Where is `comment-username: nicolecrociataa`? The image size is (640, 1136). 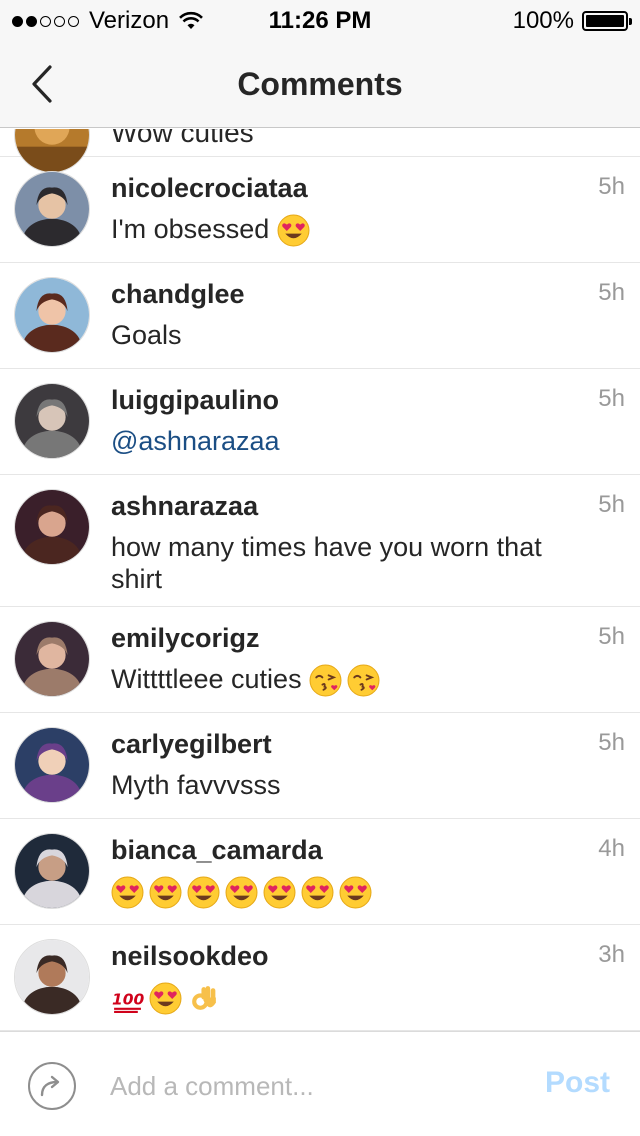 comment-username: nicolecrociataa is located at coordinates (209, 188).